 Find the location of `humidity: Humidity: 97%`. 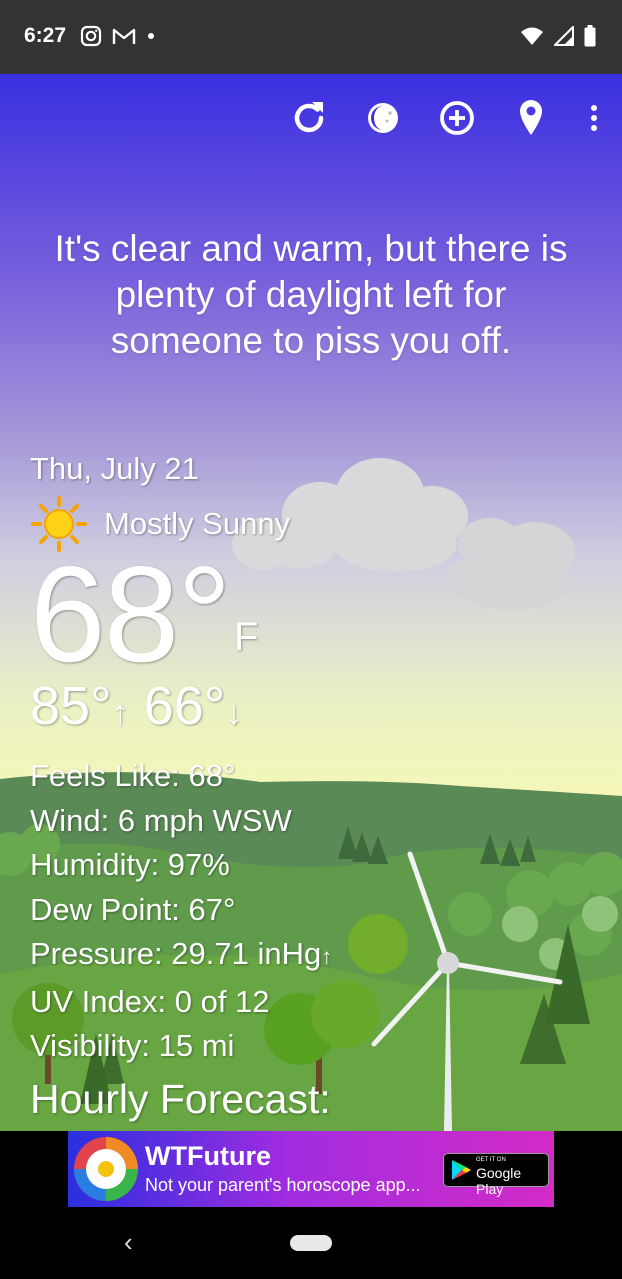

humidity: Humidity: 97% is located at coordinates (130, 864).